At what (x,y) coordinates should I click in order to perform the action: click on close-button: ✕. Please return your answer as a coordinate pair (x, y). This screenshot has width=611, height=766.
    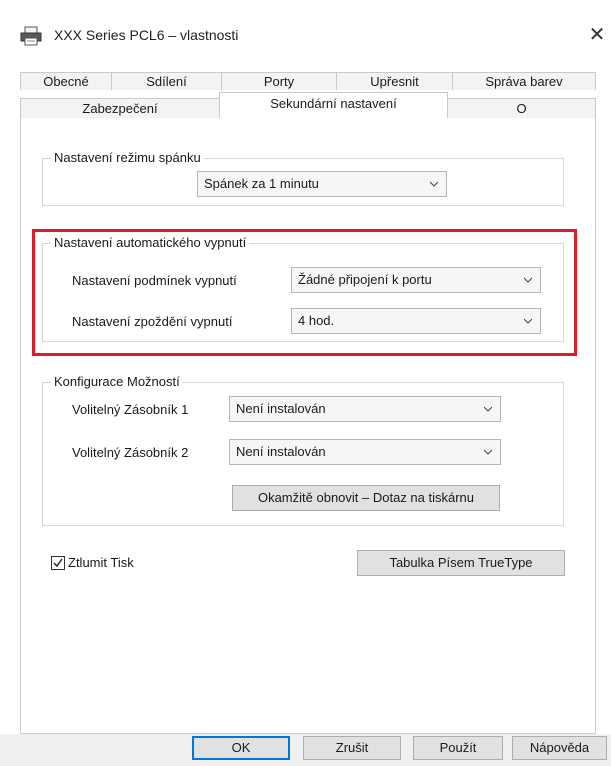
    Looking at the image, I should click on (597, 35).